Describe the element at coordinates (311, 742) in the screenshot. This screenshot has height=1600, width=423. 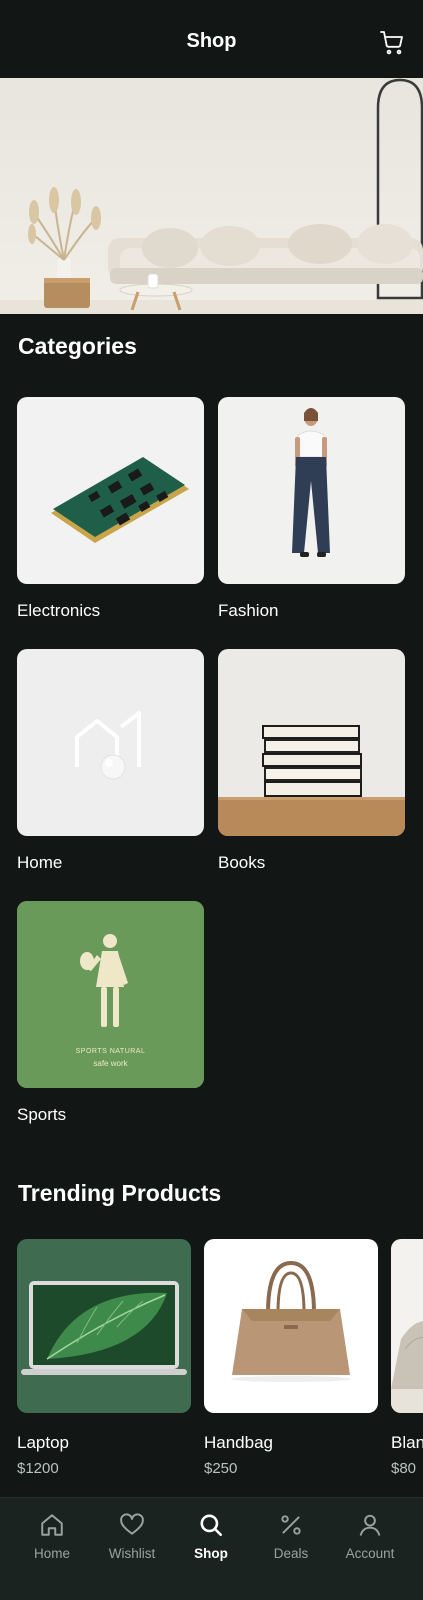
I see `category-image-books` at that location.